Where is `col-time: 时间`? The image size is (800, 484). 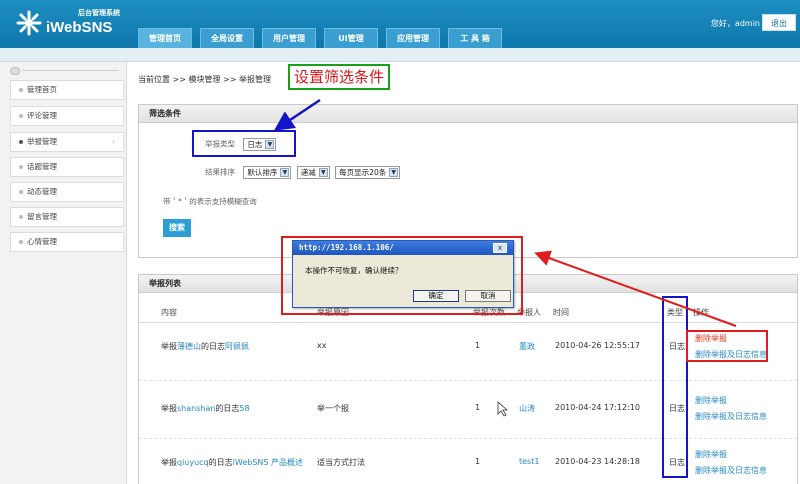 col-time: 时间 is located at coordinates (561, 312).